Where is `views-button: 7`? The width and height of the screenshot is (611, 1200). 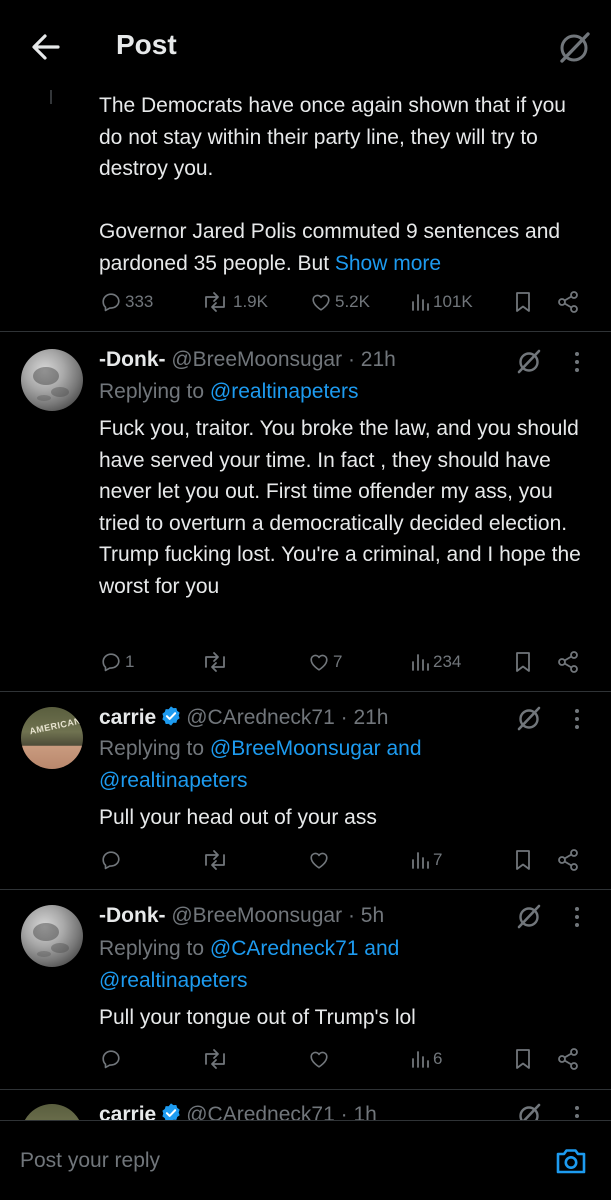 views-button: 7 is located at coordinates (426, 860).